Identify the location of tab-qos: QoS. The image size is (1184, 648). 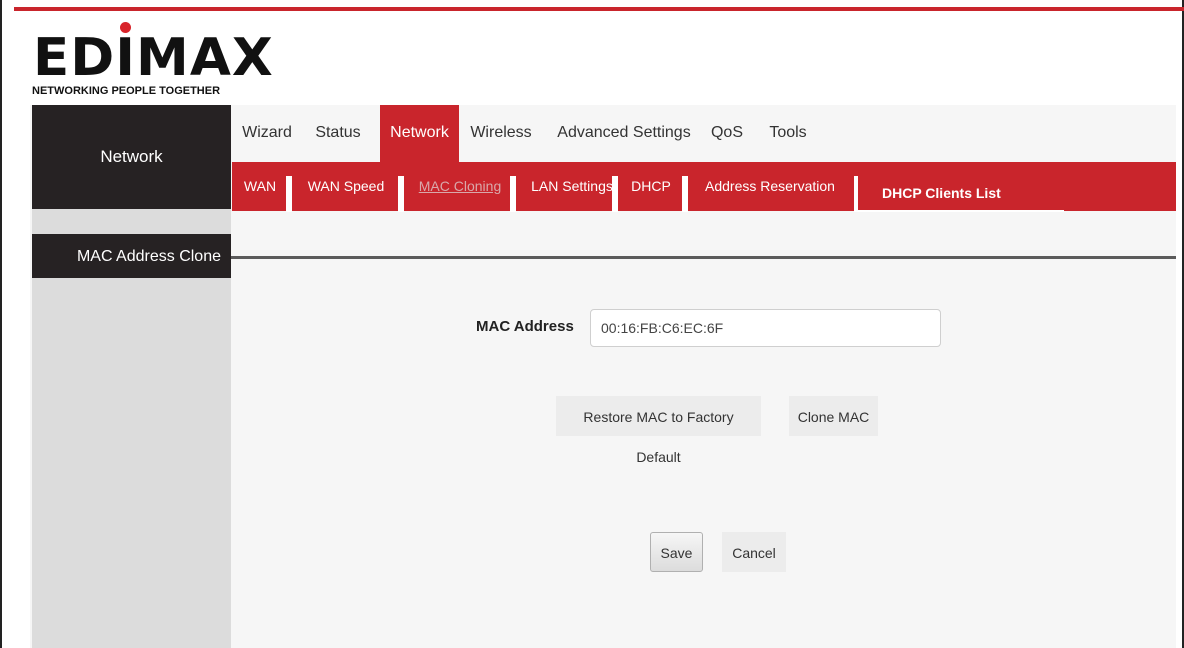
(727, 133).